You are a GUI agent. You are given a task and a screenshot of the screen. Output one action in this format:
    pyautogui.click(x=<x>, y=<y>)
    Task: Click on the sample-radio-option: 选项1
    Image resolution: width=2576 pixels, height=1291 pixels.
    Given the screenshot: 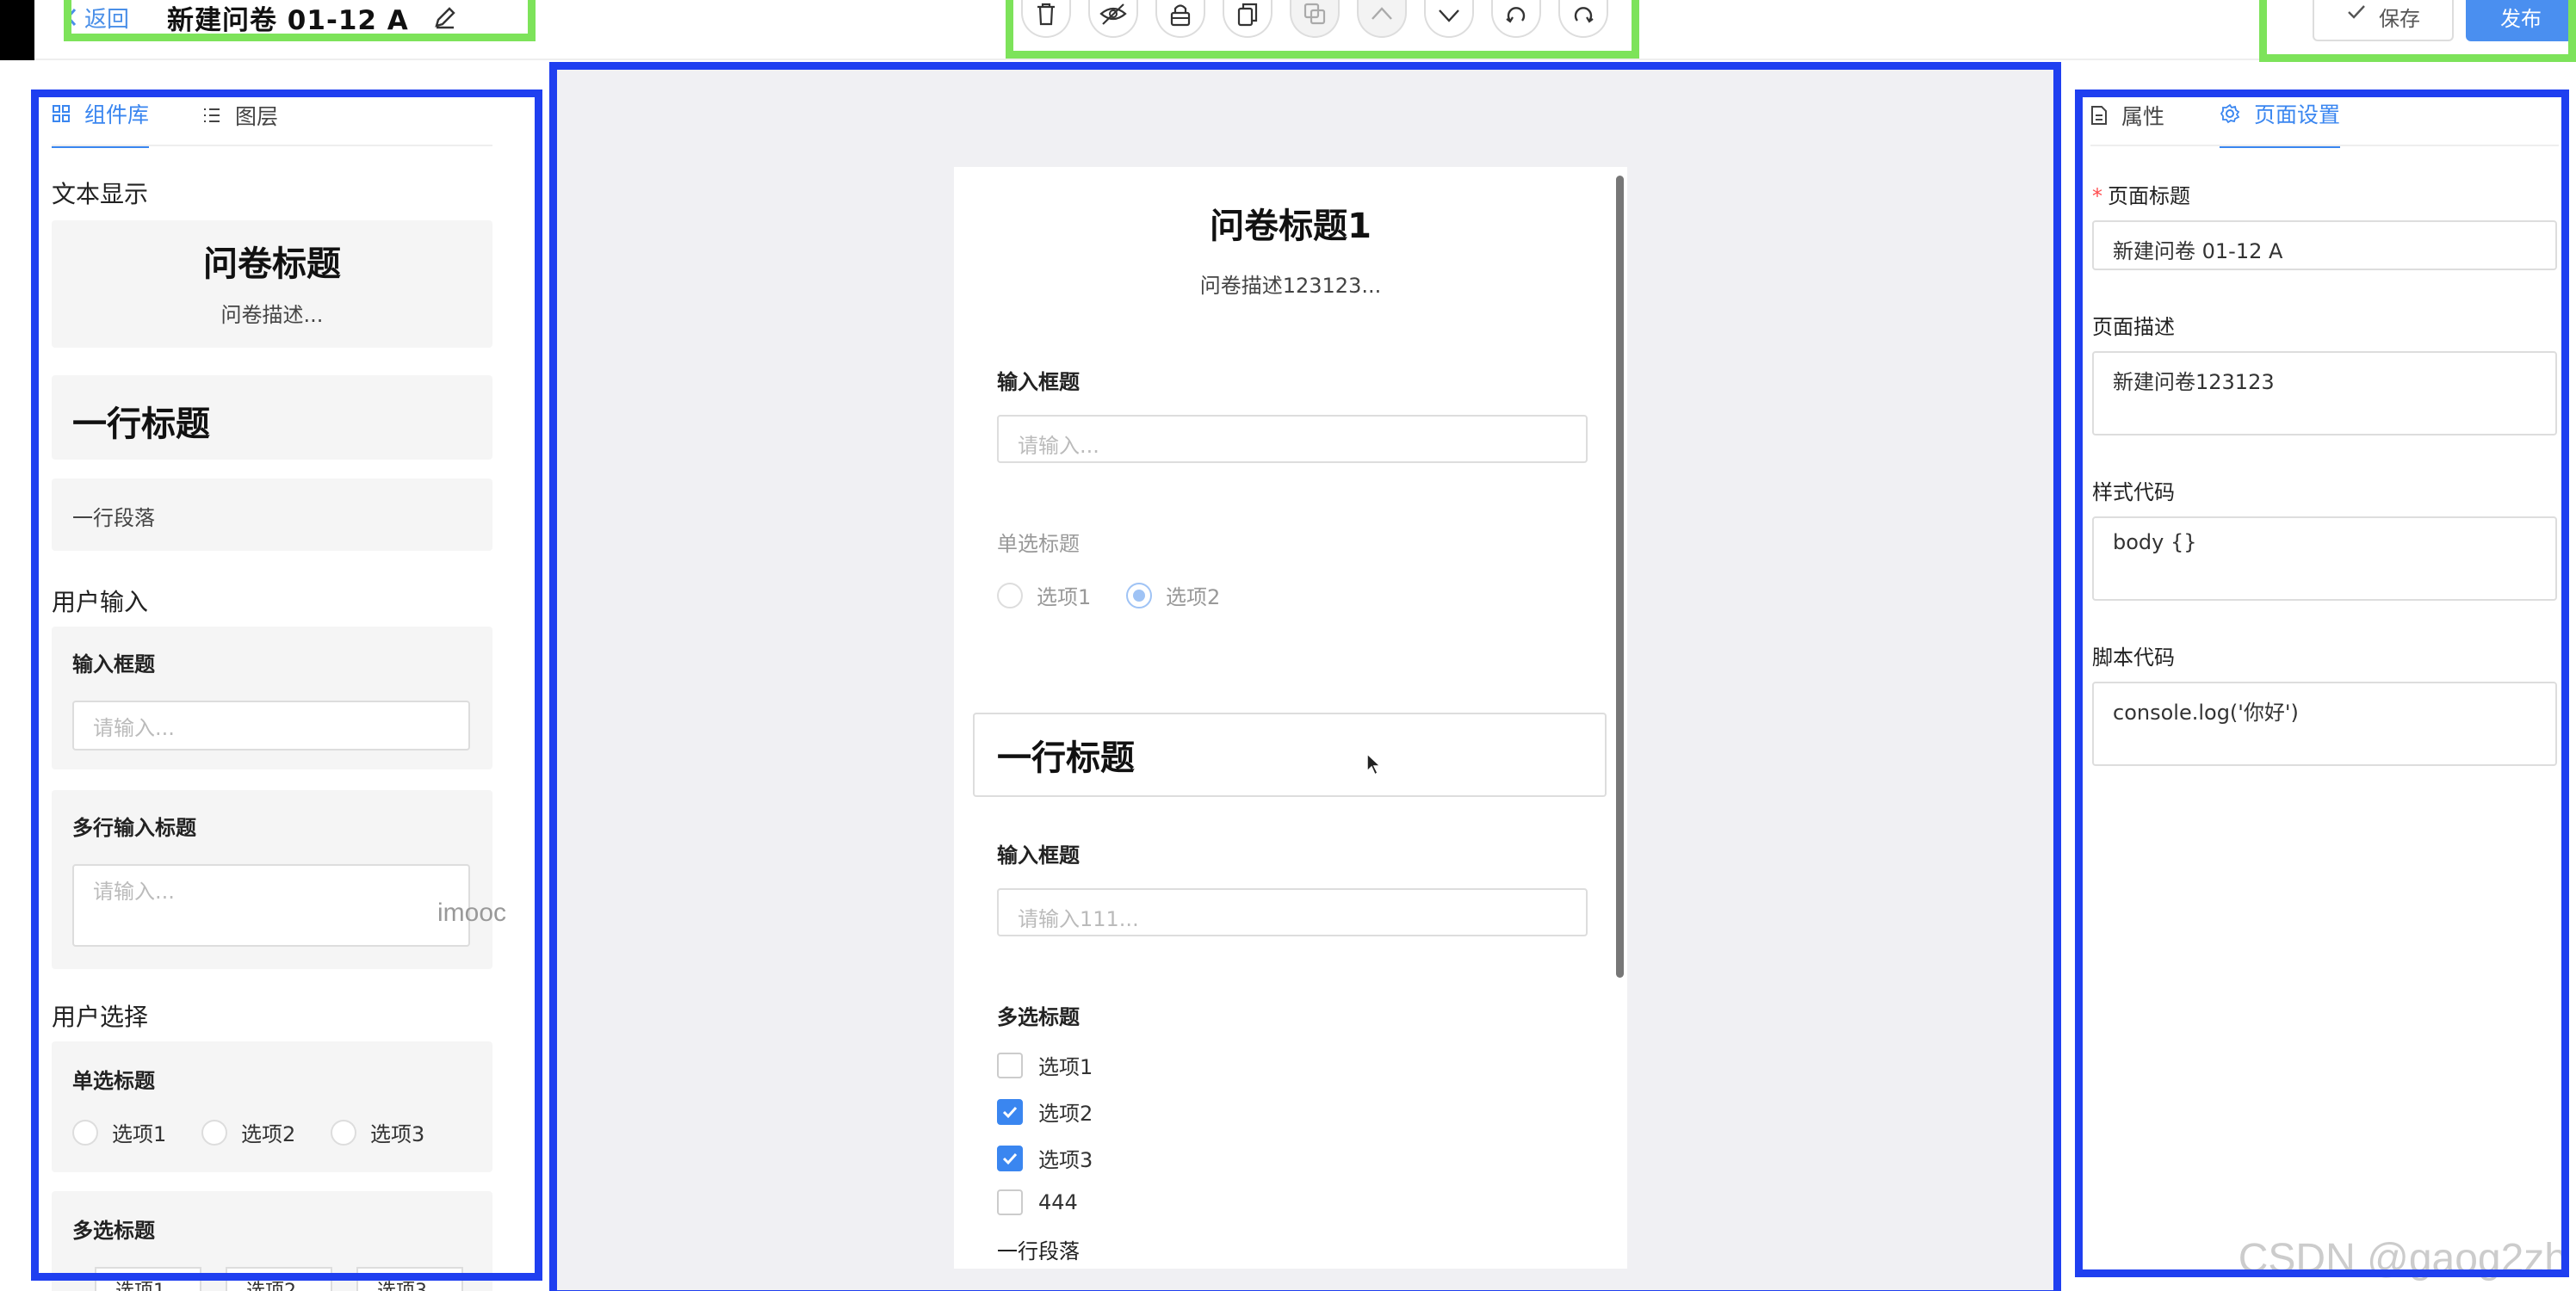 What is the action you would take?
    pyautogui.click(x=119, y=1132)
    